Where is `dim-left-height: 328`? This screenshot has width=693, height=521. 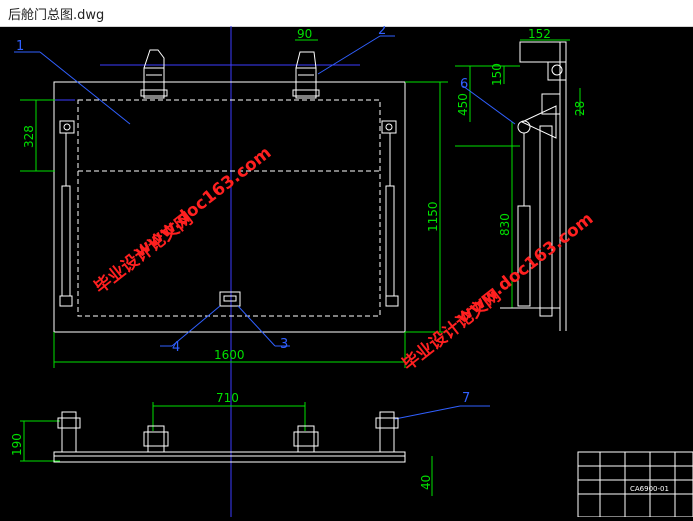
dim-left-height: 328 is located at coordinates (29, 136).